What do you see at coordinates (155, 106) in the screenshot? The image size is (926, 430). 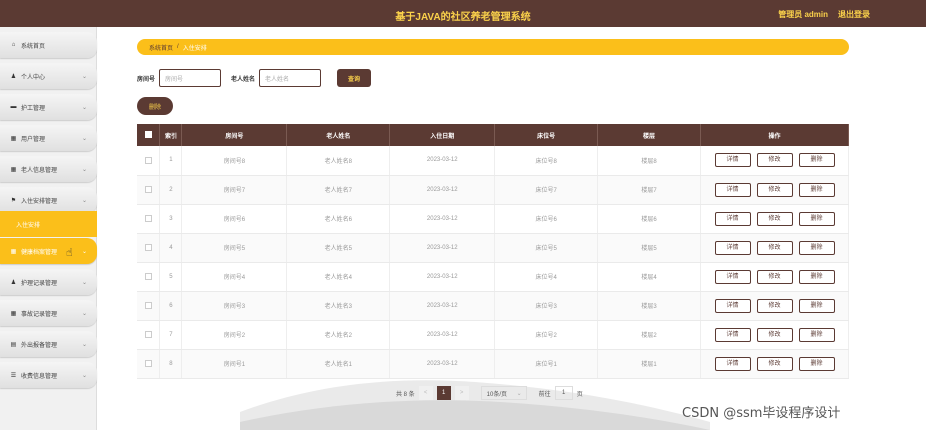 I see `bulk-delete-button: 删除` at bounding box center [155, 106].